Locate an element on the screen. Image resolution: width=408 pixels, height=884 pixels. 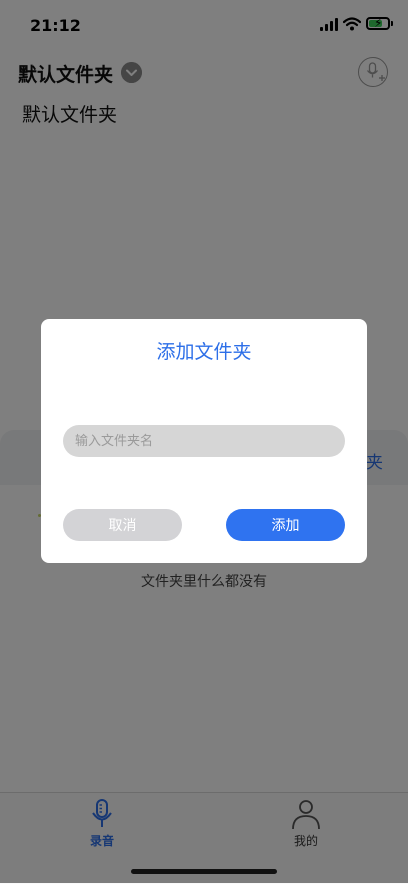
cancel-button: 取消 is located at coordinates (122, 525).